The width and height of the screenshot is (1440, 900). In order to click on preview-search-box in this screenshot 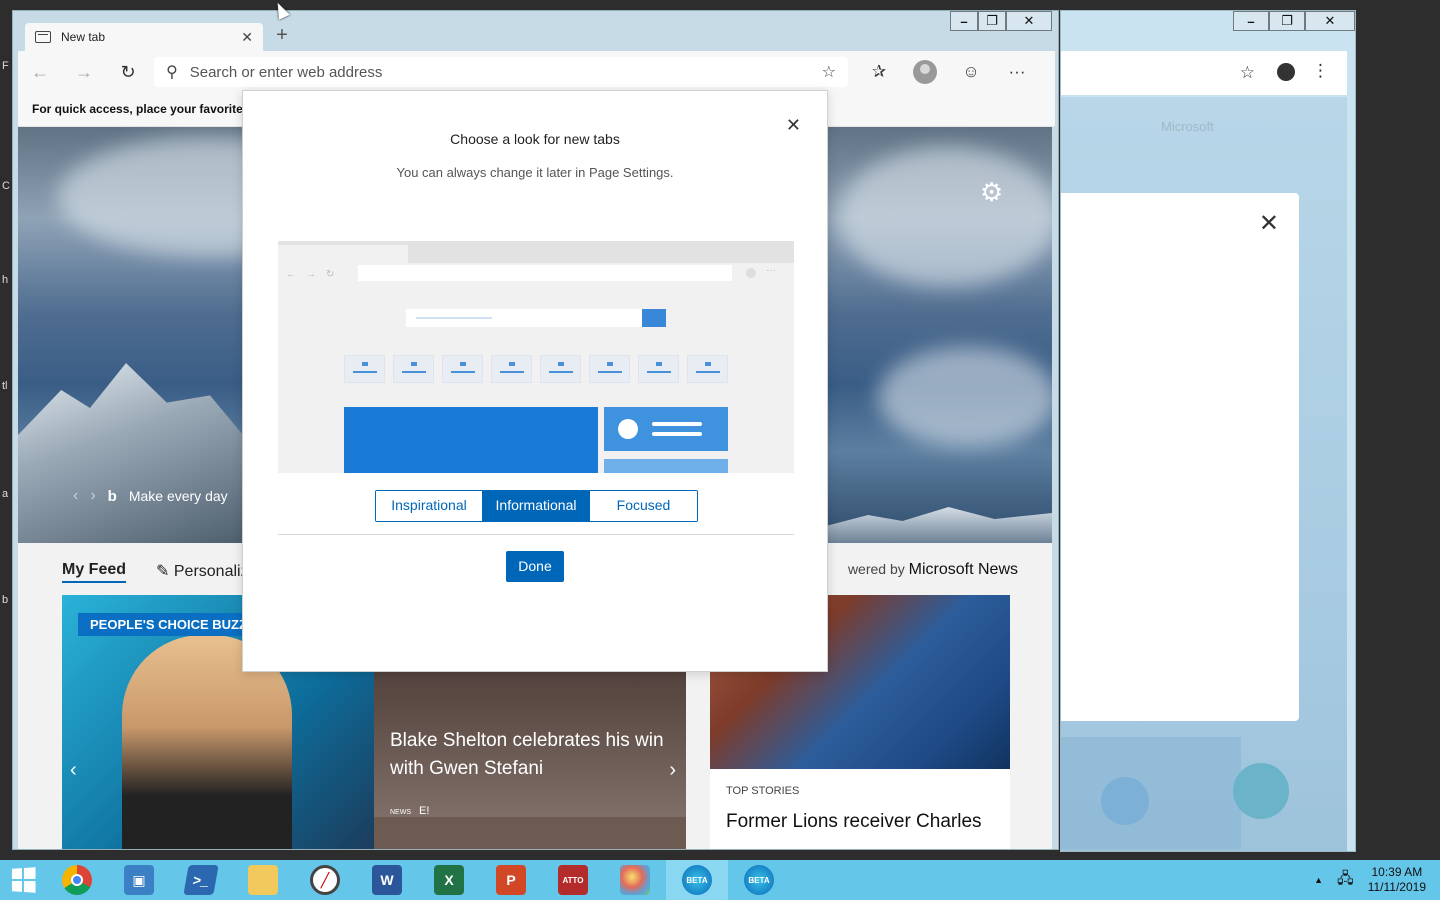, I will do `click(524, 318)`.